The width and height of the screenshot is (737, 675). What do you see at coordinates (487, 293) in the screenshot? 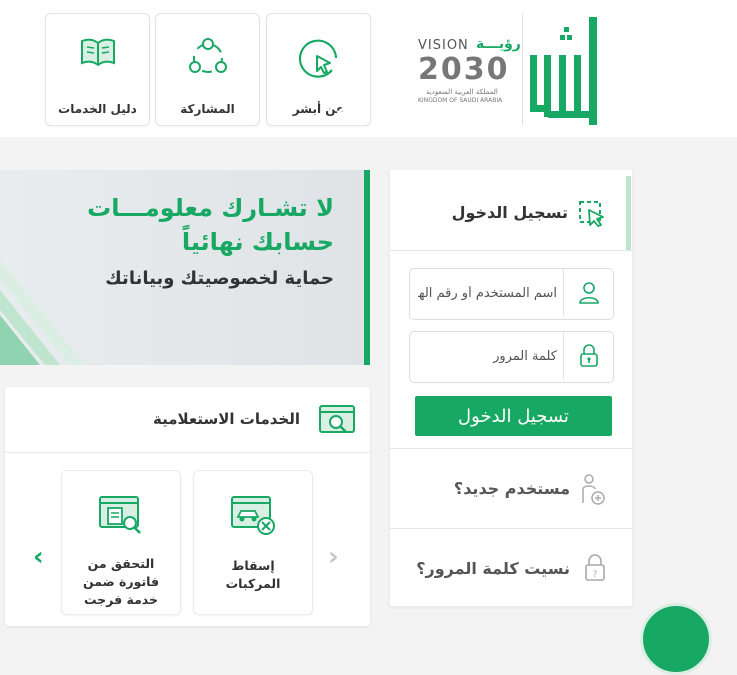
I see `username-input` at bounding box center [487, 293].